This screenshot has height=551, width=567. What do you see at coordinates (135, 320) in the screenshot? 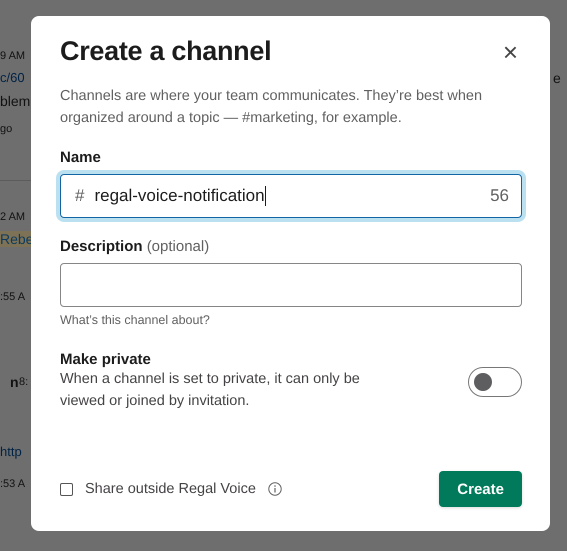
I see `description-hint: What’s this channel about?` at bounding box center [135, 320].